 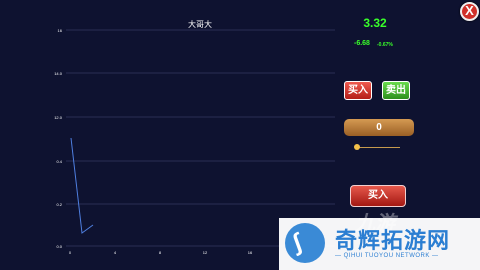 What do you see at coordinates (379, 127) in the screenshot?
I see `quantity-display: 0` at bounding box center [379, 127].